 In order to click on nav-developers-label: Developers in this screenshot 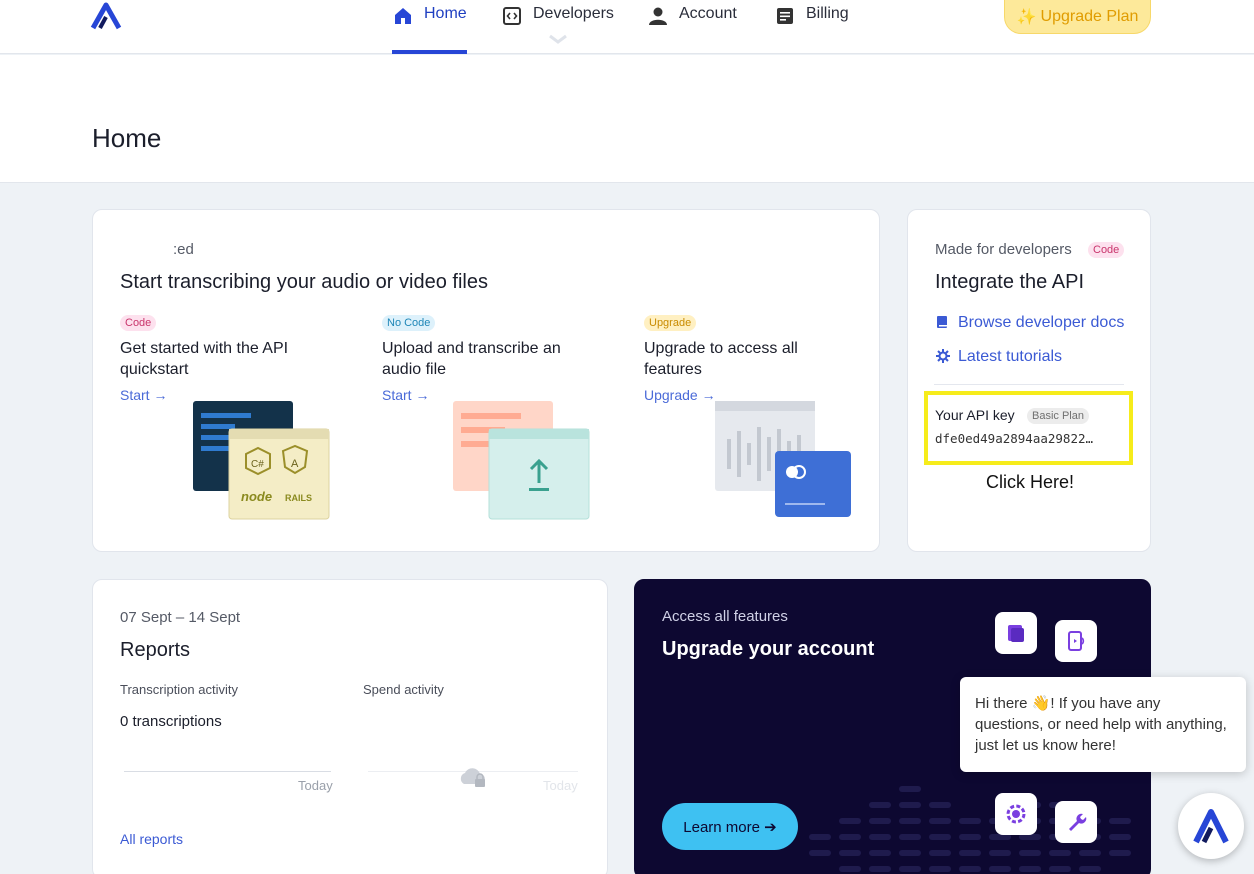, I will do `click(573, 13)`.